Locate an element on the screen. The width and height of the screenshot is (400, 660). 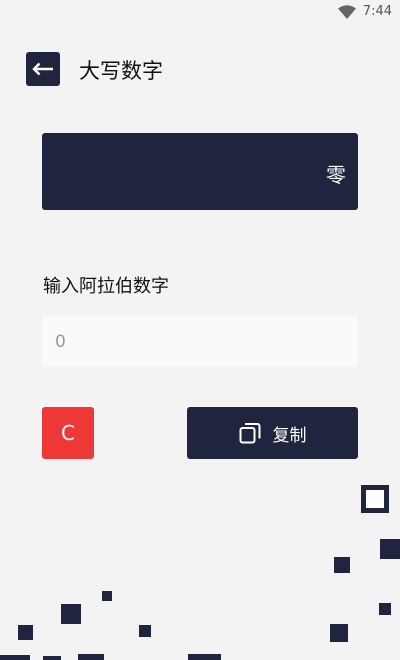
clear-button-label: C is located at coordinates (68, 433).